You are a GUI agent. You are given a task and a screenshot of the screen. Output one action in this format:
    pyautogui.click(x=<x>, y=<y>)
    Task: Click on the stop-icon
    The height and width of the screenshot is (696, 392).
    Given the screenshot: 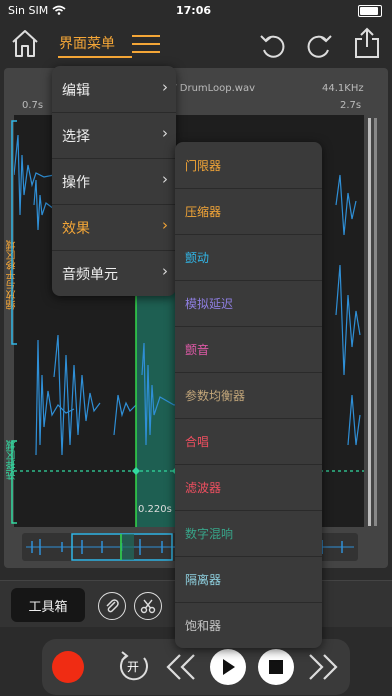 What is the action you would take?
    pyautogui.click(x=276, y=667)
    